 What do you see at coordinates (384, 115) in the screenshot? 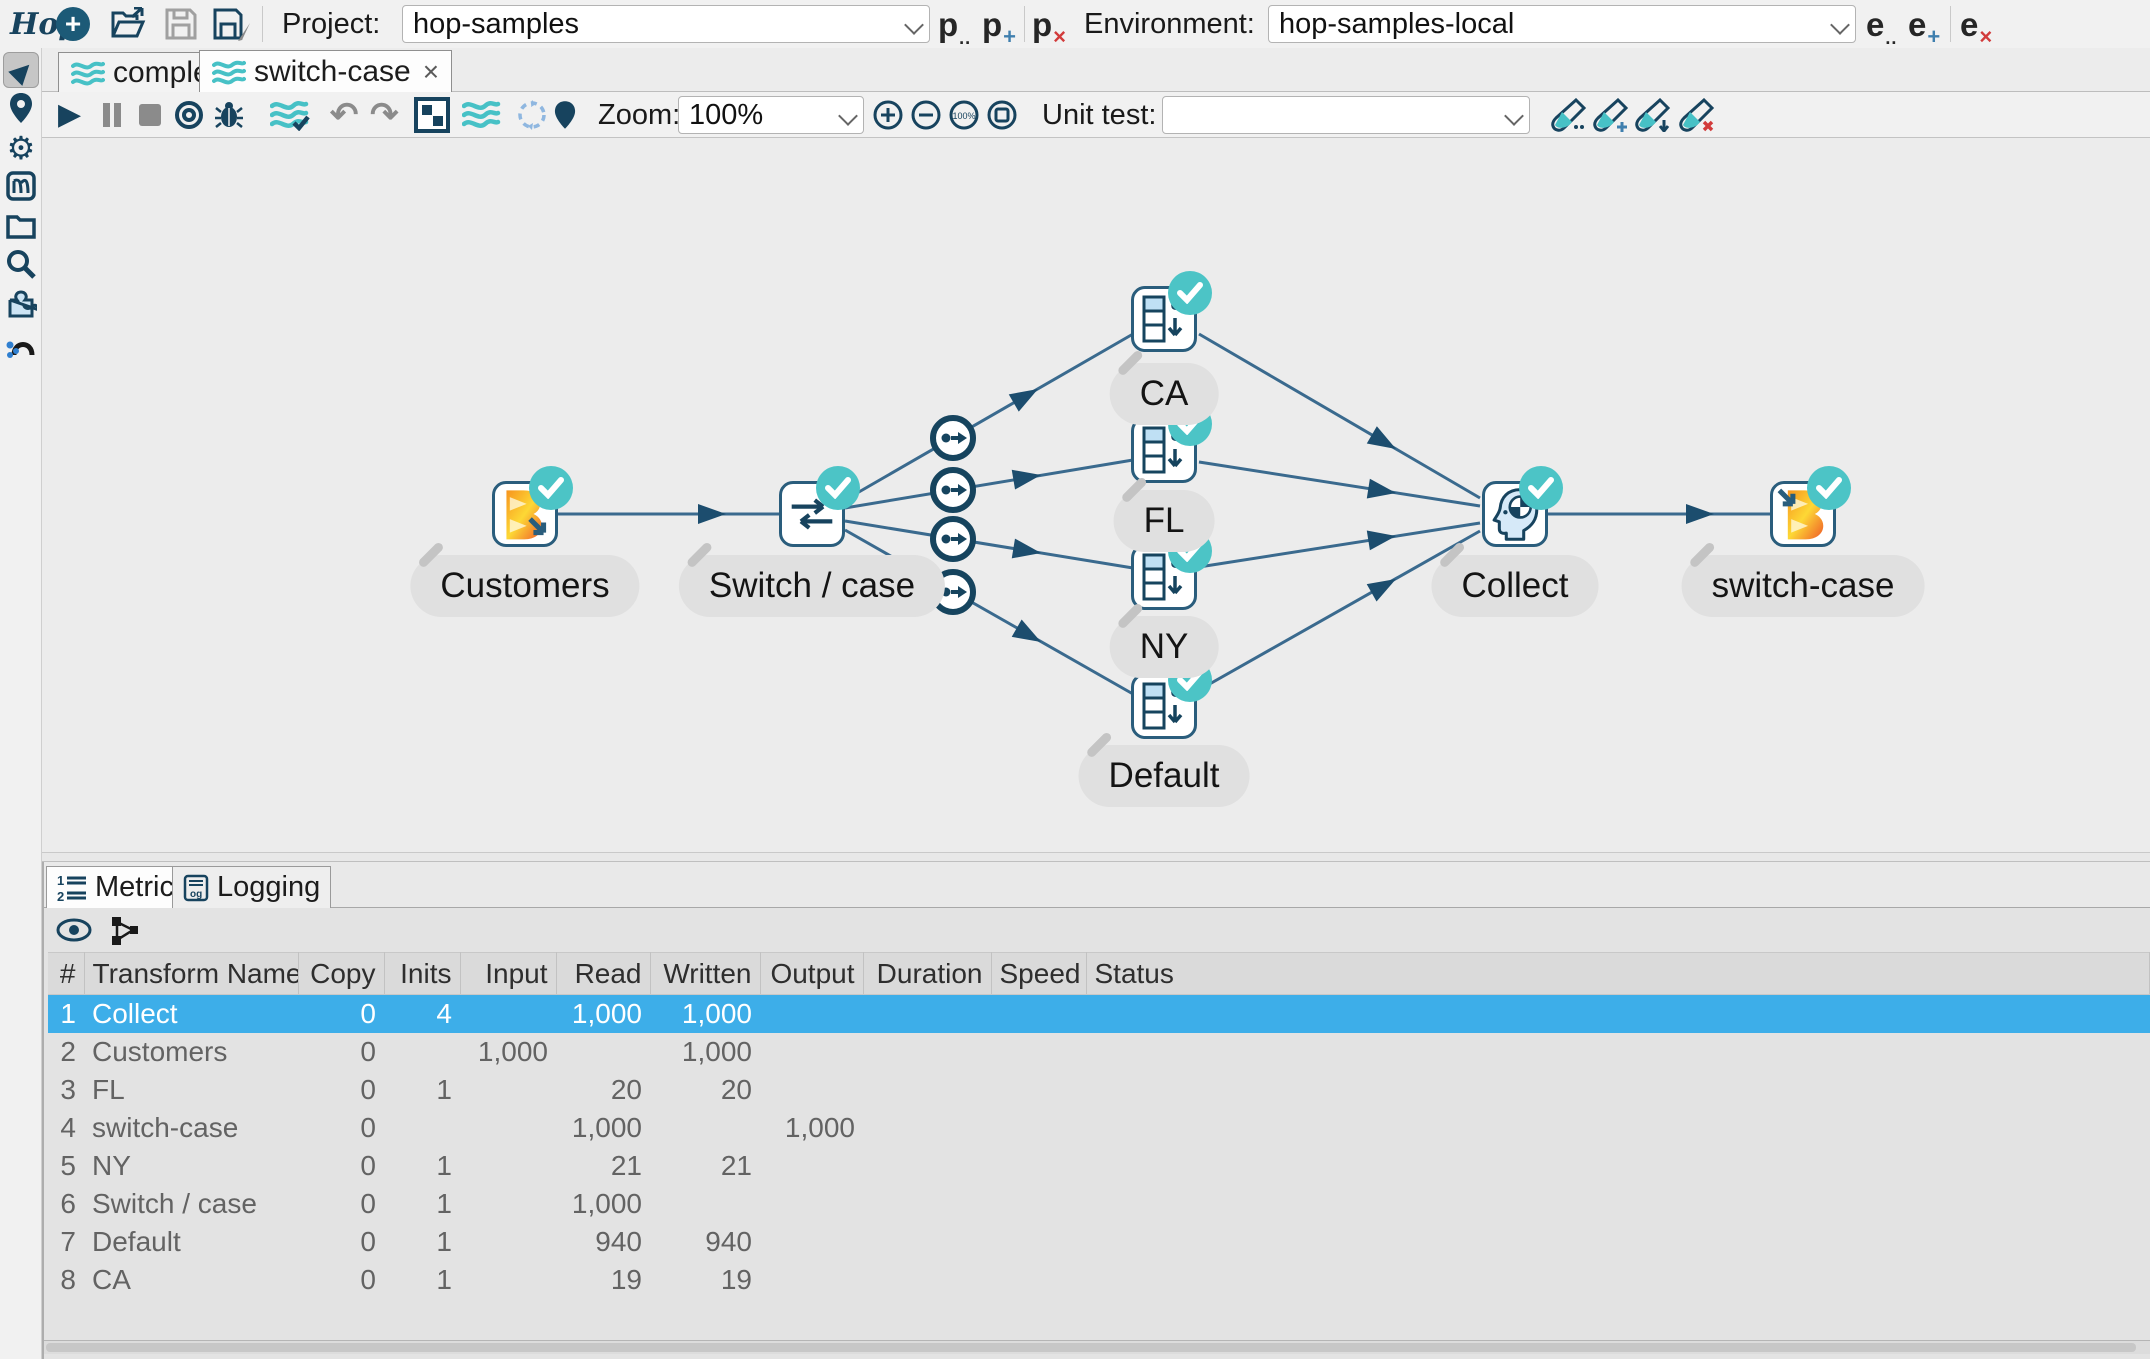
I see `redo-button: ↷` at bounding box center [384, 115].